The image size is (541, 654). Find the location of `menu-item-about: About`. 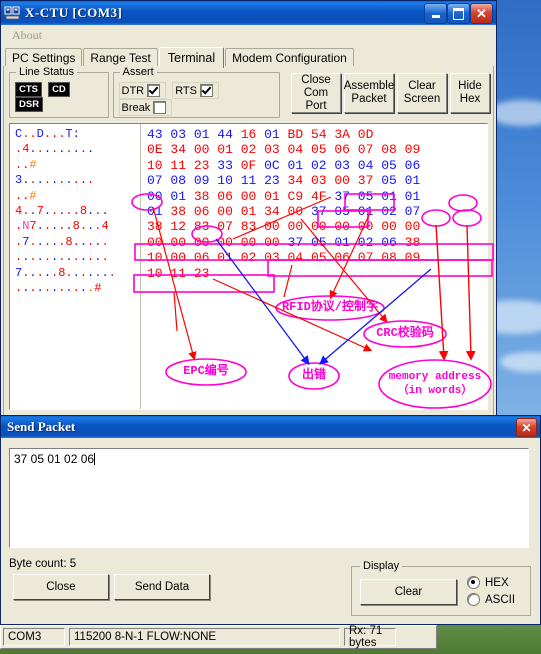

menu-item-about: About is located at coordinates (27, 35).